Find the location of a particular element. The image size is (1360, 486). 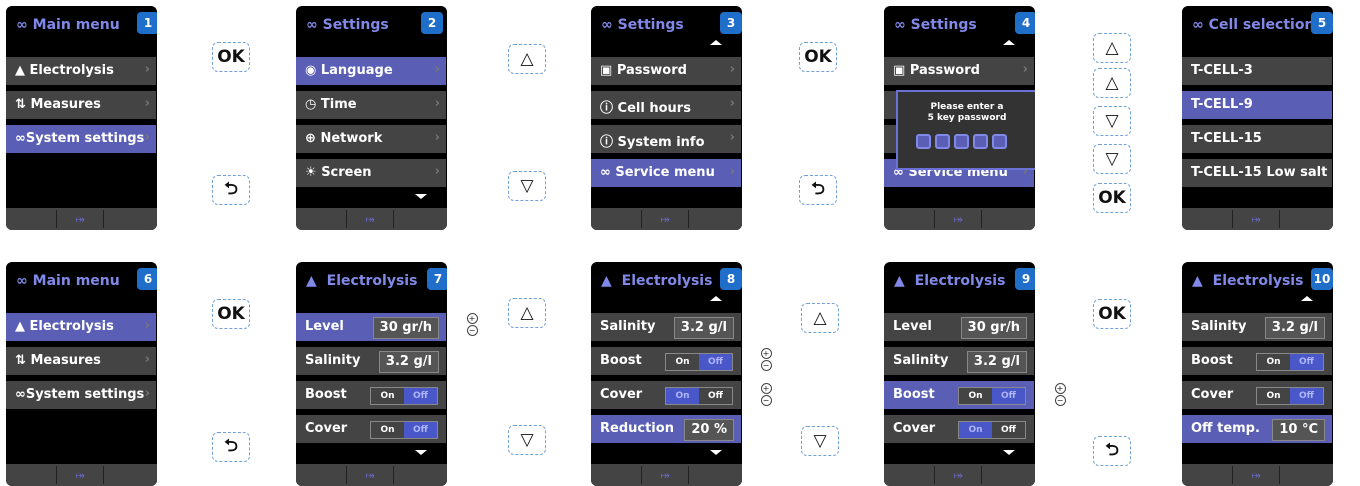

wifi-icon: ⤅ is located at coordinates (370, 475).